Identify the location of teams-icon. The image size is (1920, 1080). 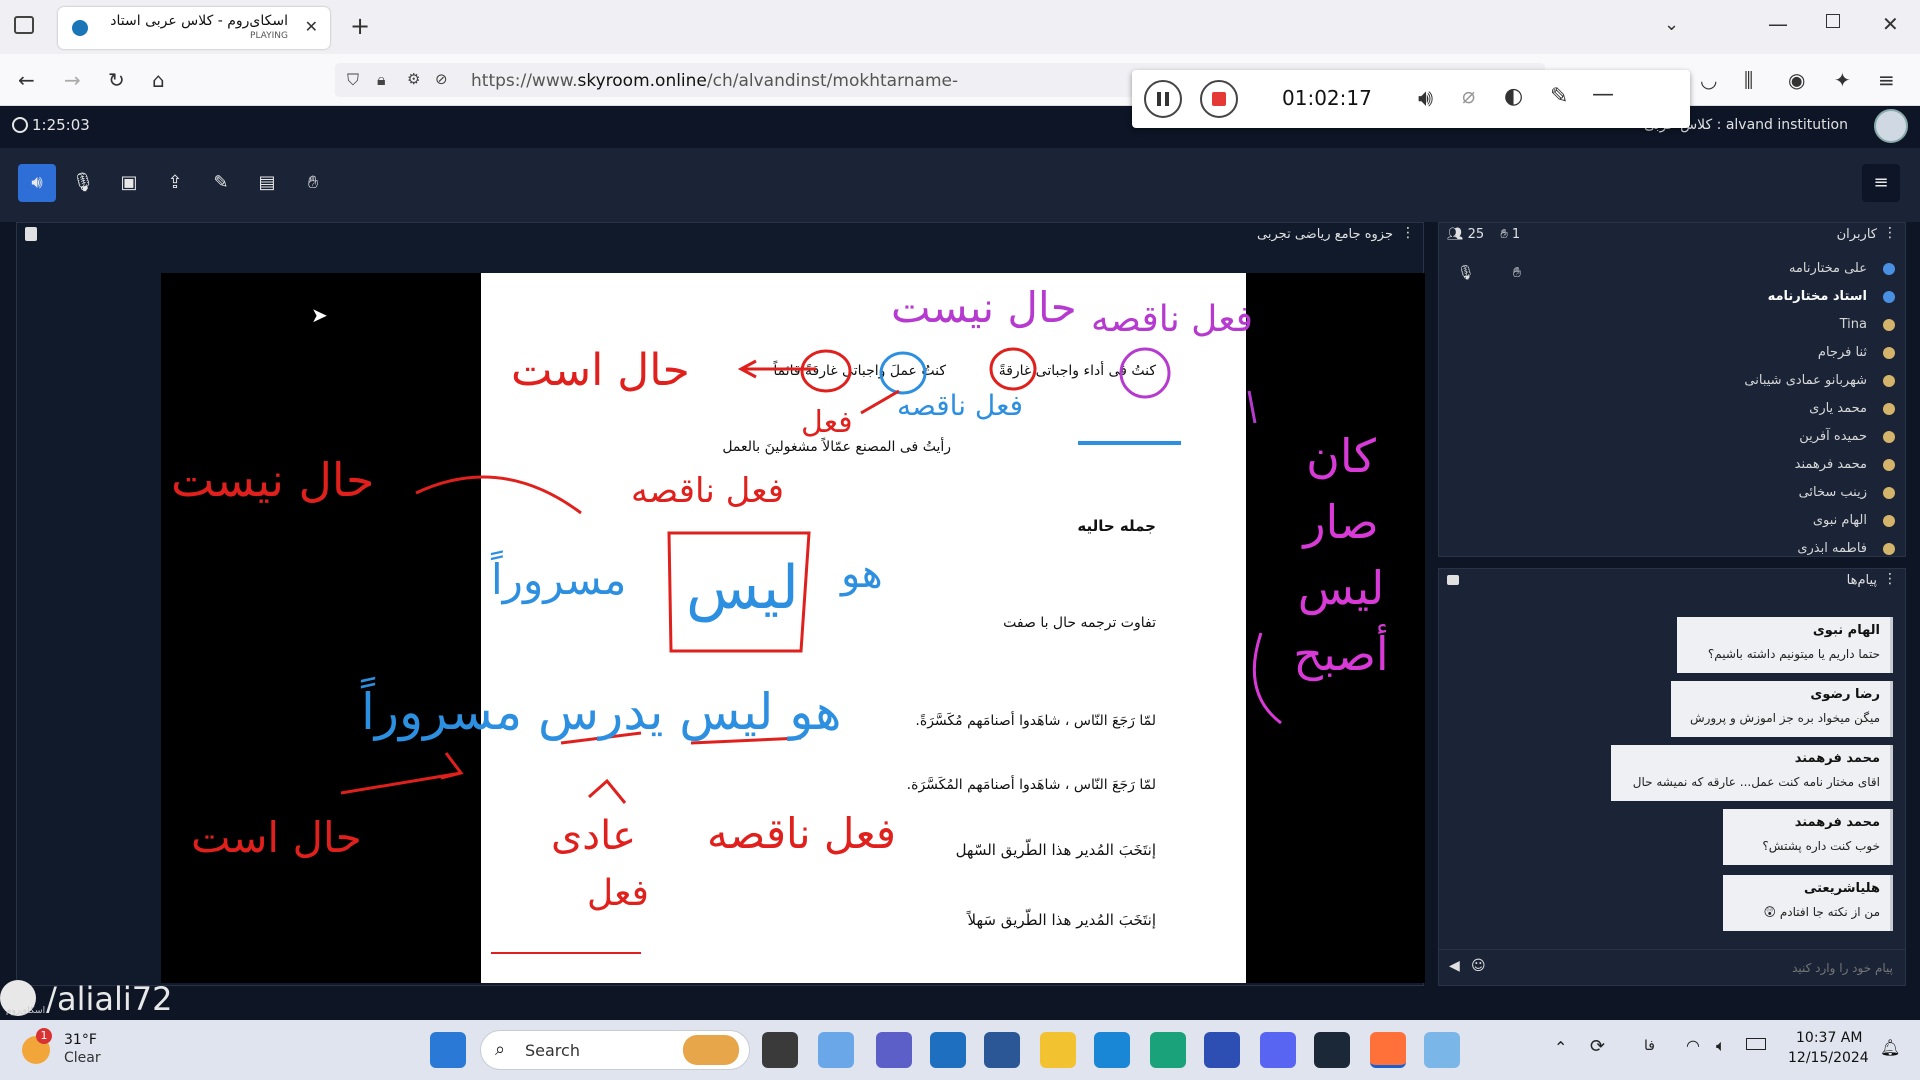
(894, 1050).